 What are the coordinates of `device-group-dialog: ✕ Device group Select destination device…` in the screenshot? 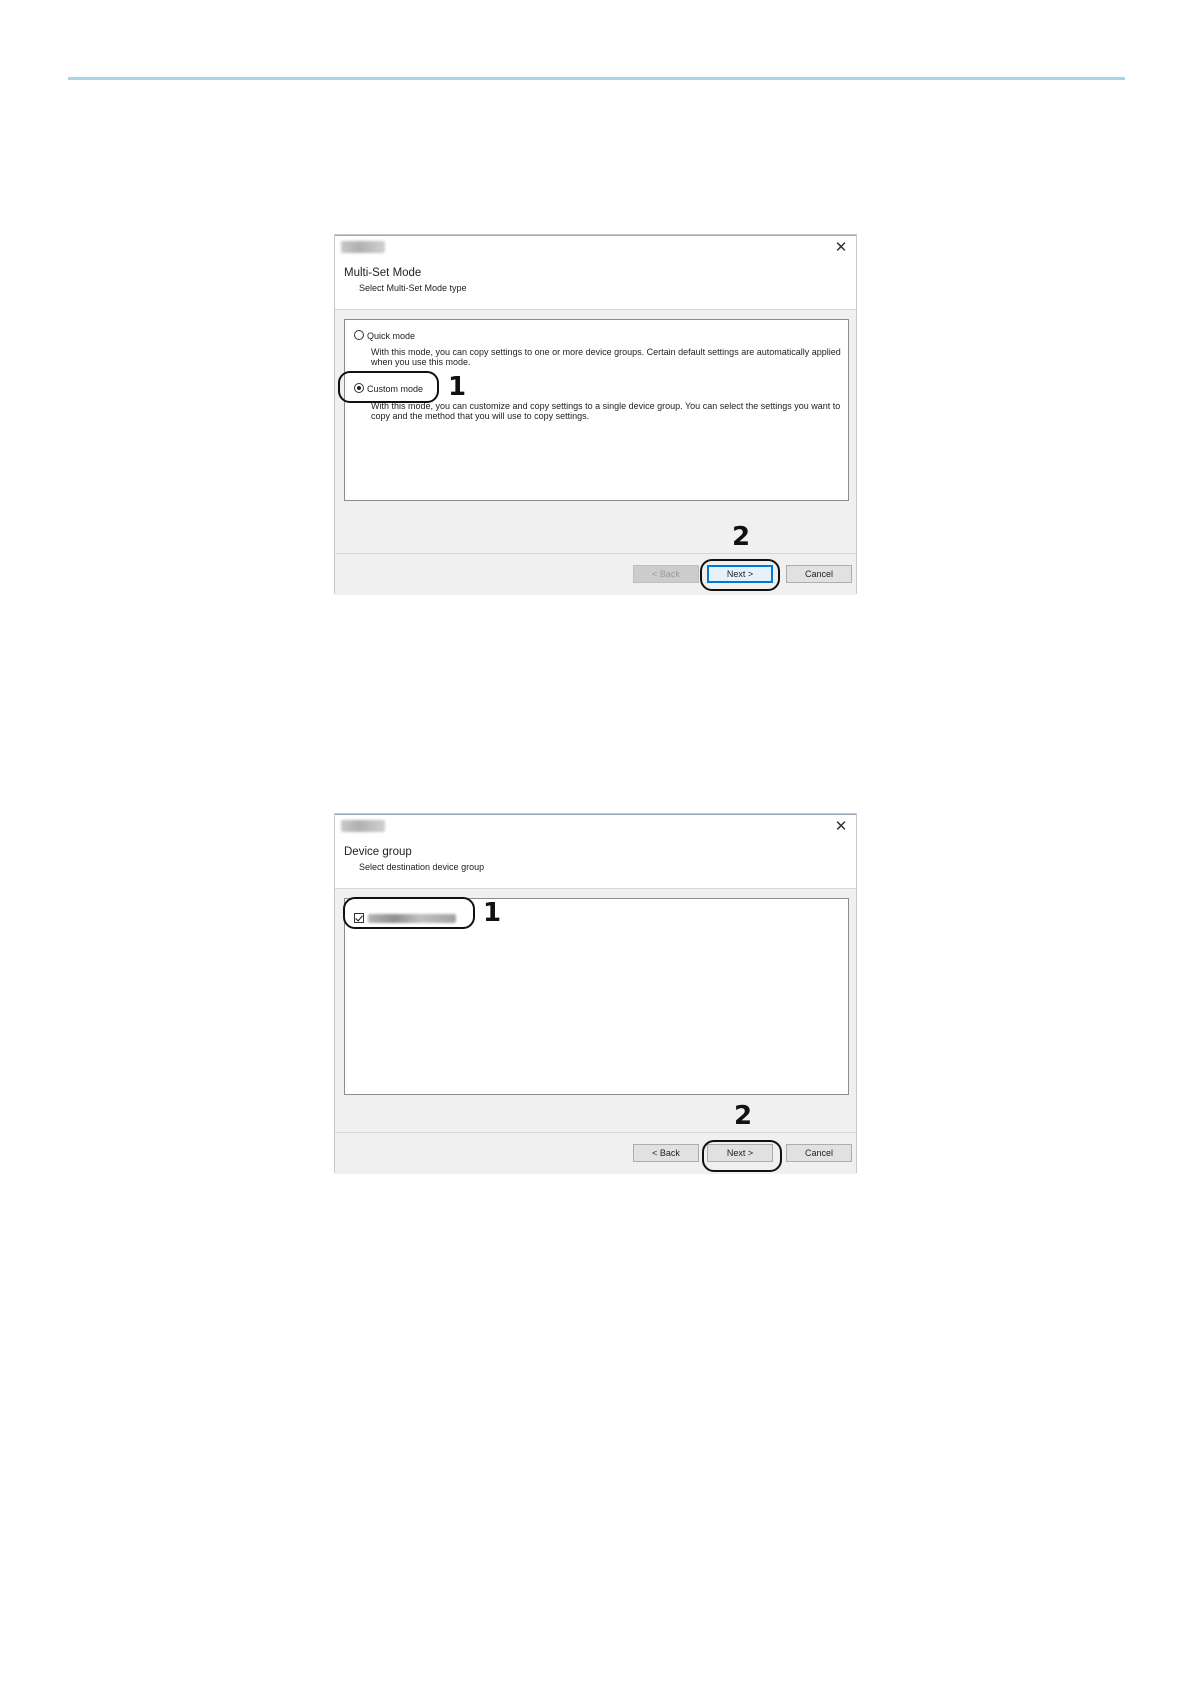 It's located at (595, 993).